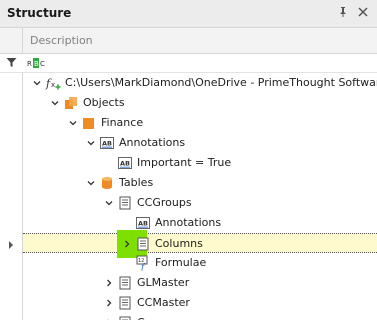  I want to click on tree-cell: 12 f Formulae, so click(200, 263).